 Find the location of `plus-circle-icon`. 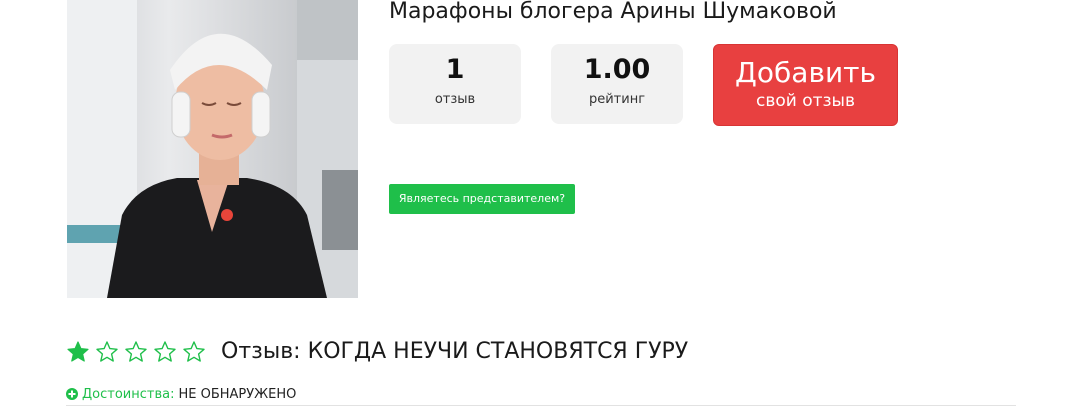

plus-circle-icon is located at coordinates (72, 394).